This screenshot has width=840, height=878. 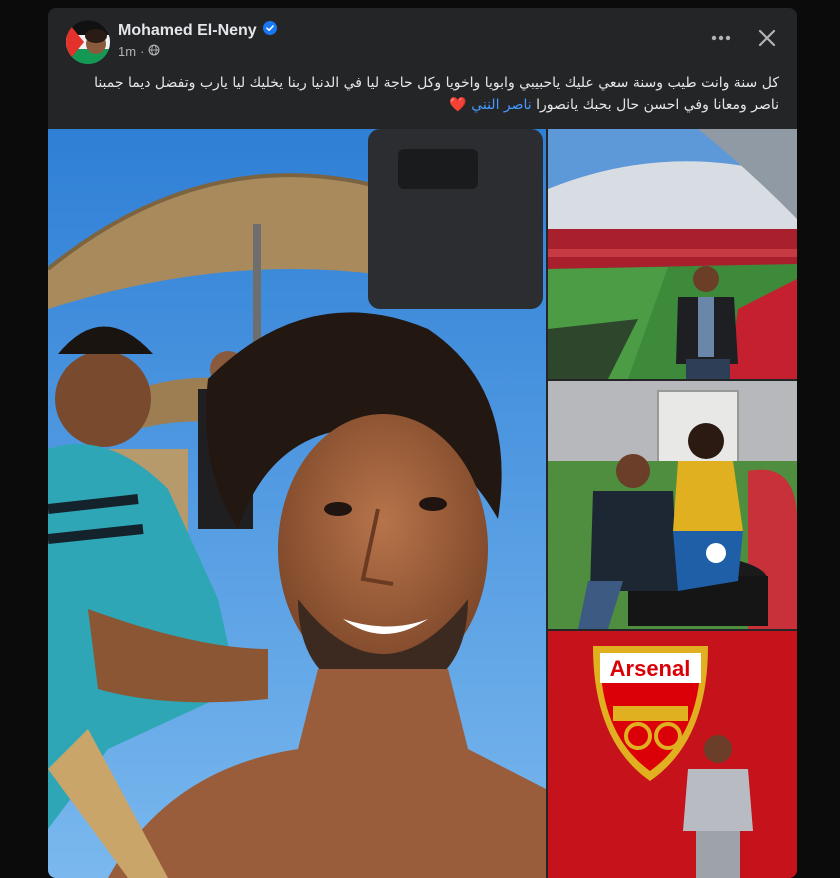 I want to click on close-icon, so click(x=767, y=38).